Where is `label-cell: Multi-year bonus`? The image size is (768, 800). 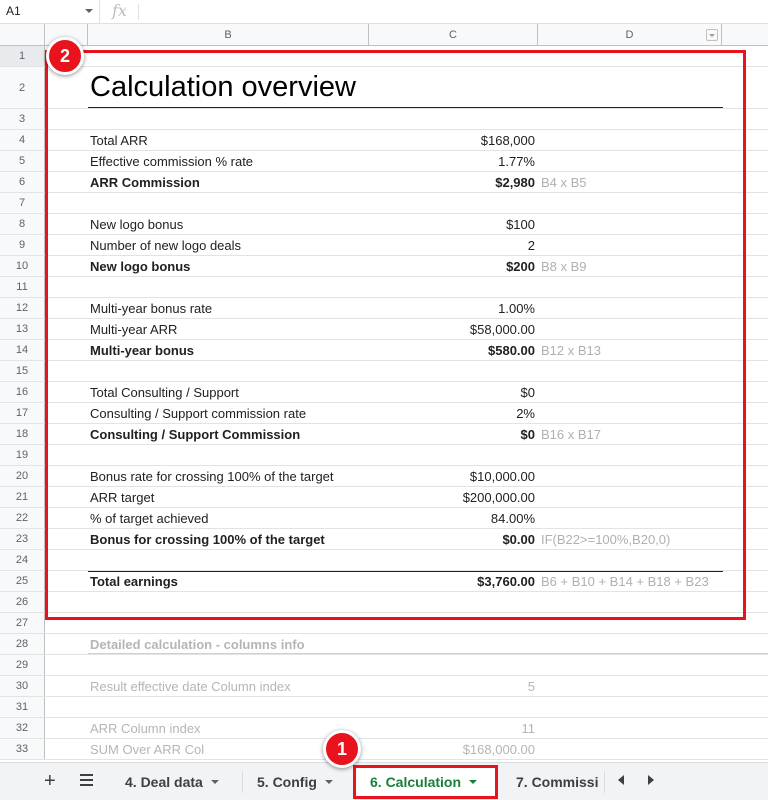 label-cell: Multi-year bonus is located at coordinates (142, 350).